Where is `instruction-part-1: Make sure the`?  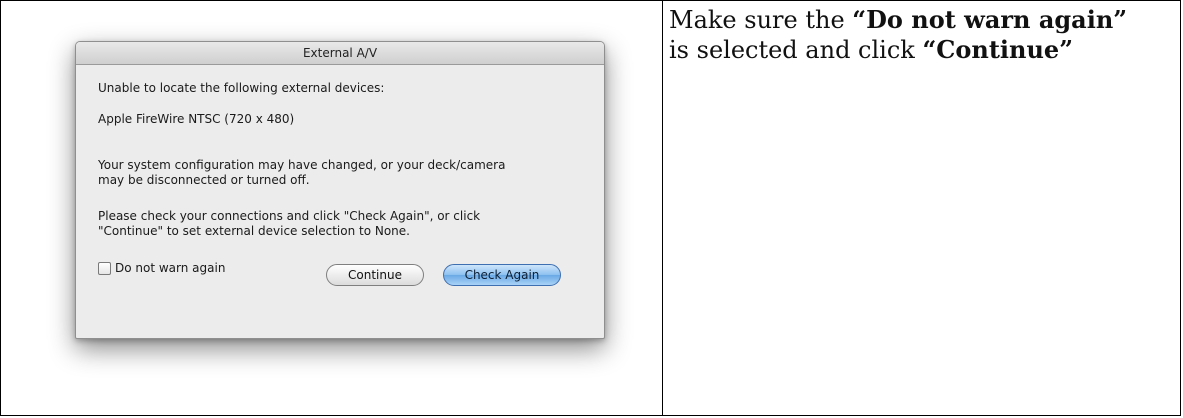 instruction-part-1: Make sure the is located at coordinates (761, 20).